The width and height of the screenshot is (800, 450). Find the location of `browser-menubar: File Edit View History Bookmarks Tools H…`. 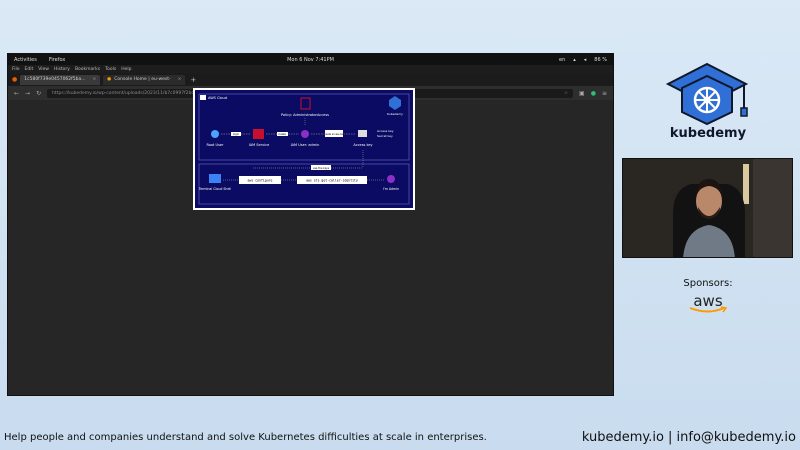

browser-menubar: File Edit View History Bookmarks Tools H… is located at coordinates (310, 69).